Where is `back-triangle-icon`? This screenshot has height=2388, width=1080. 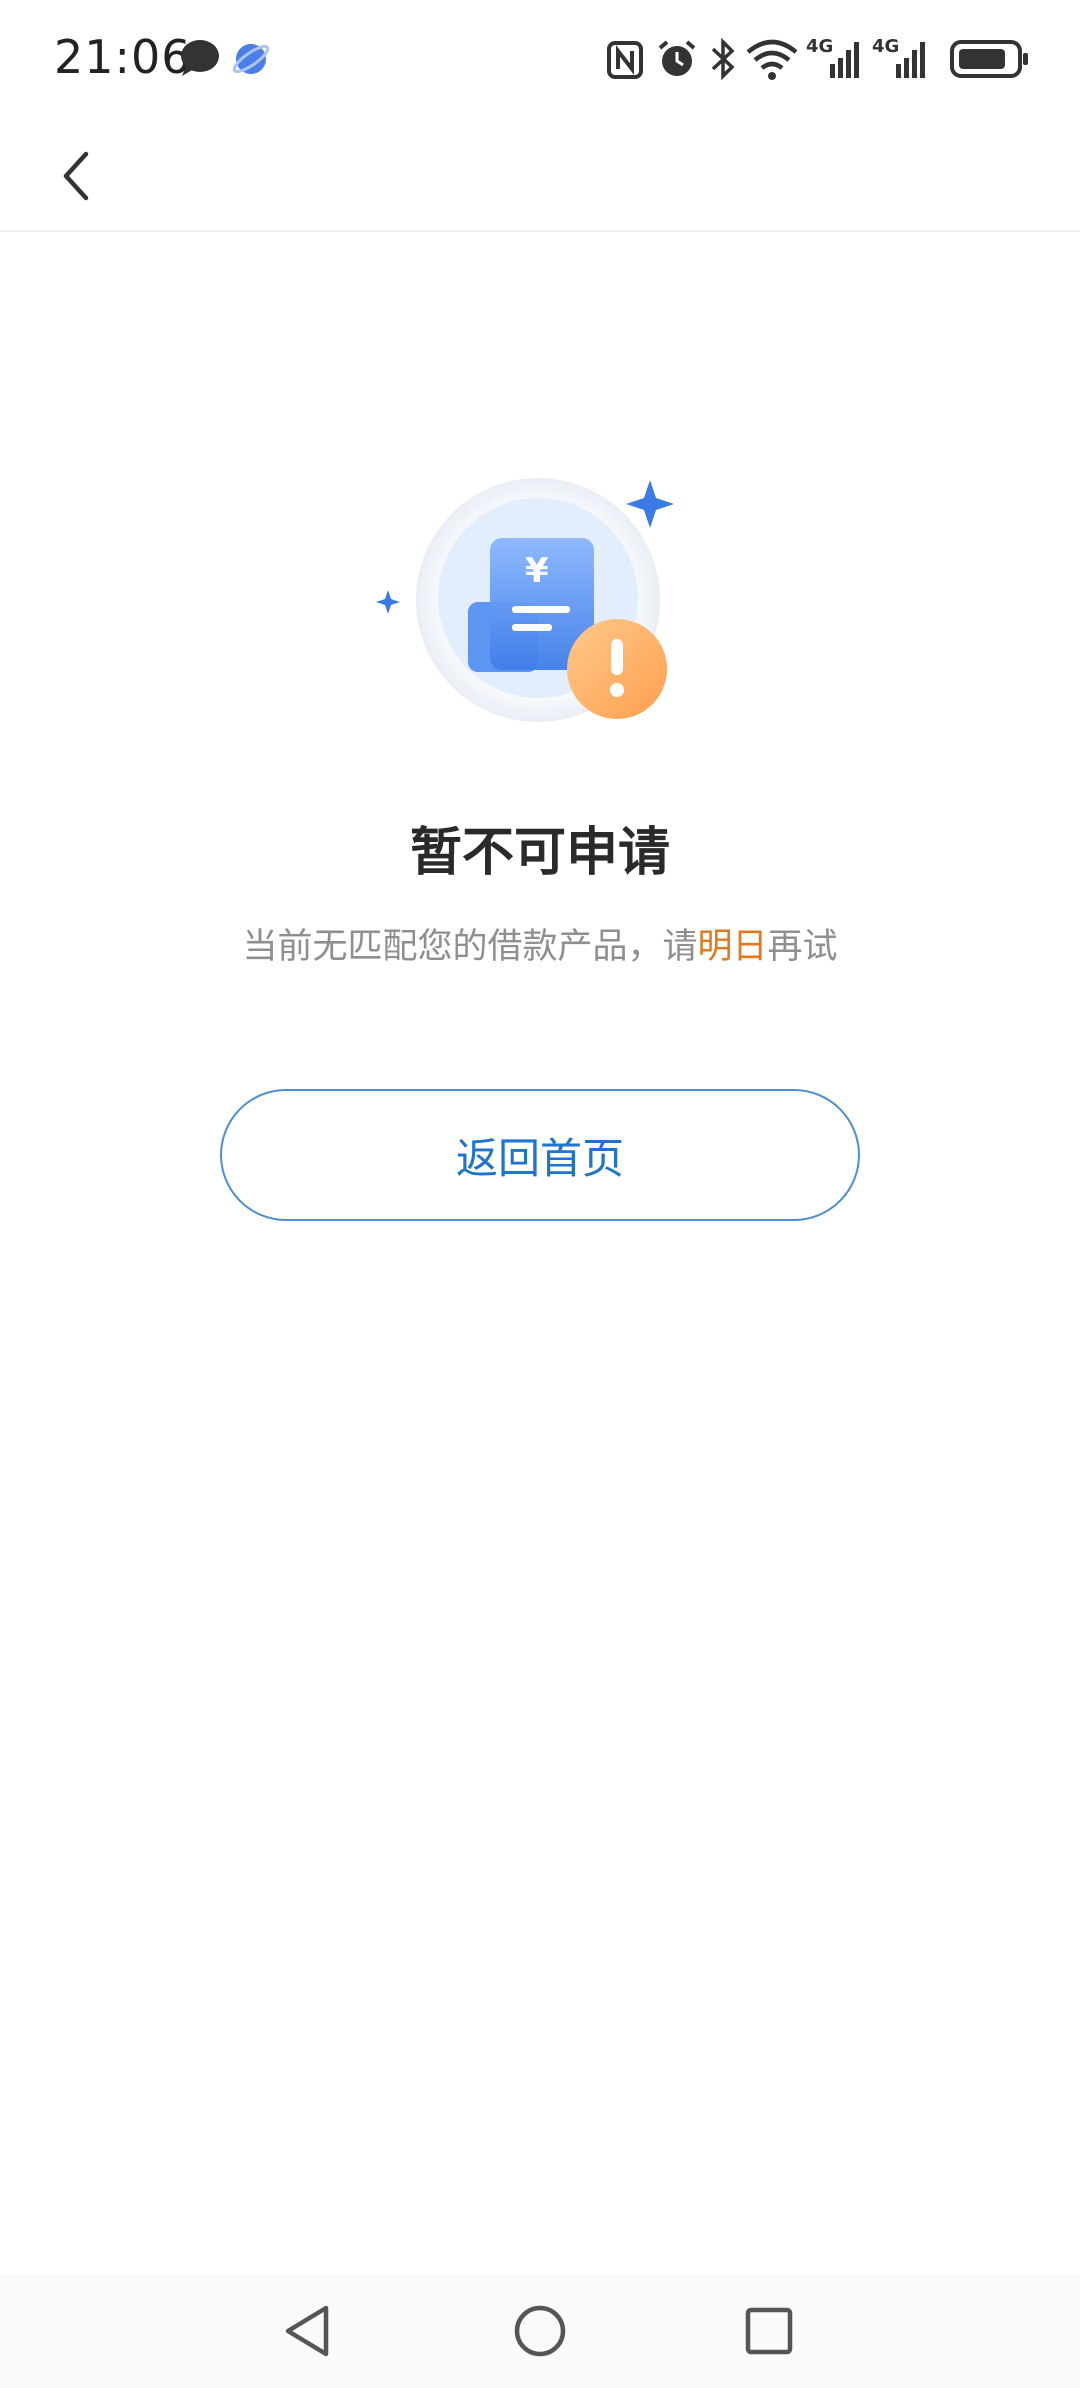
back-triangle-icon is located at coordinates (309, 2331).